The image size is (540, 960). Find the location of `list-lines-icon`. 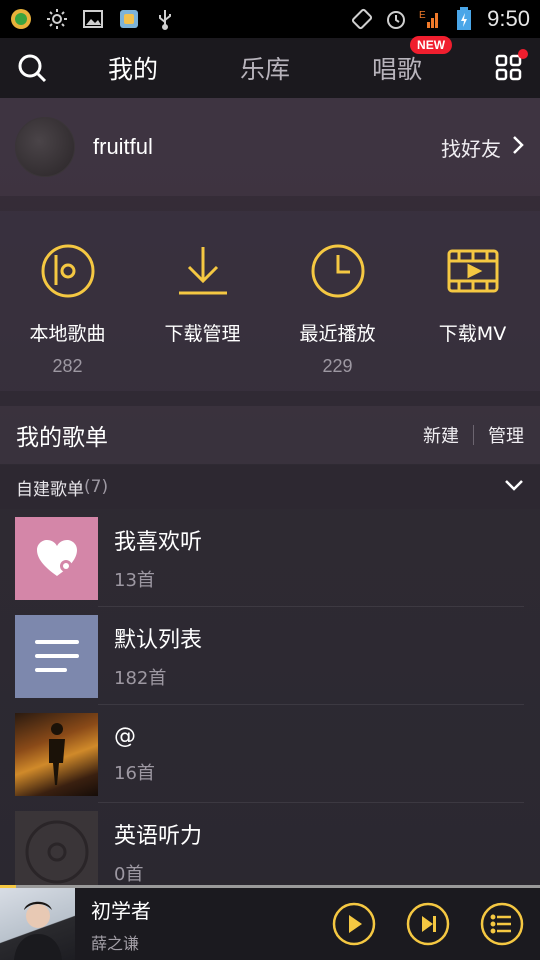

list-lines-icon is located at coordinates (56, 656).